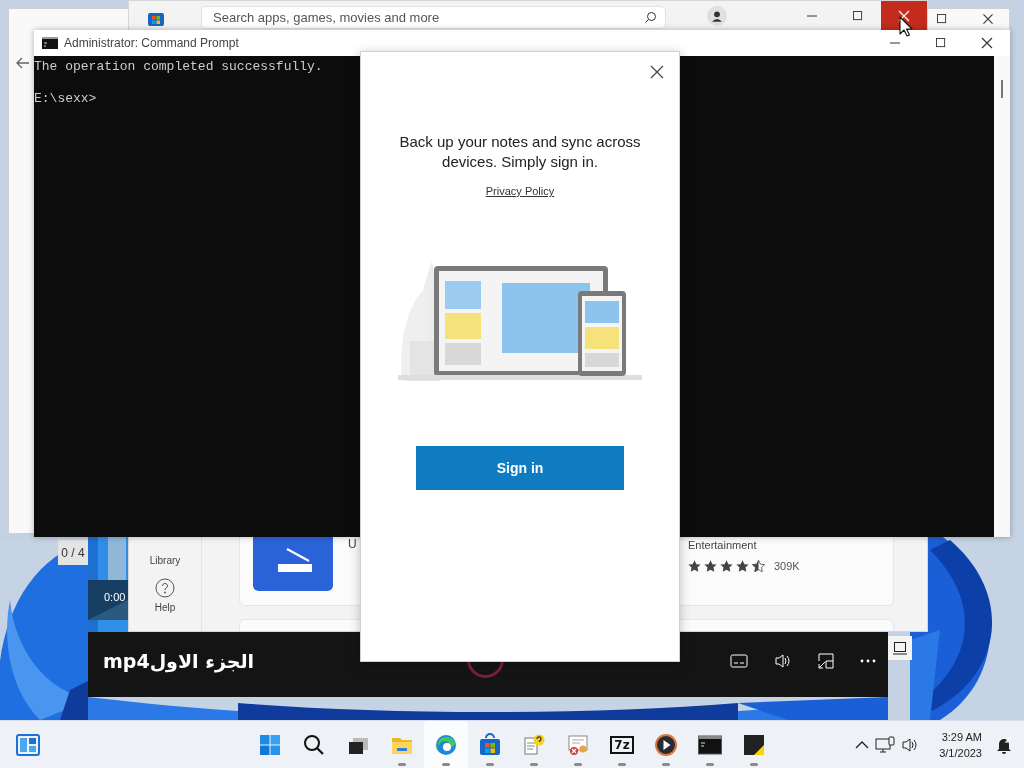 Image resolution: width=1024 pixels, height=768 pixels. I want to click on privacy-link: Privacy Policy, so click(520, 191).